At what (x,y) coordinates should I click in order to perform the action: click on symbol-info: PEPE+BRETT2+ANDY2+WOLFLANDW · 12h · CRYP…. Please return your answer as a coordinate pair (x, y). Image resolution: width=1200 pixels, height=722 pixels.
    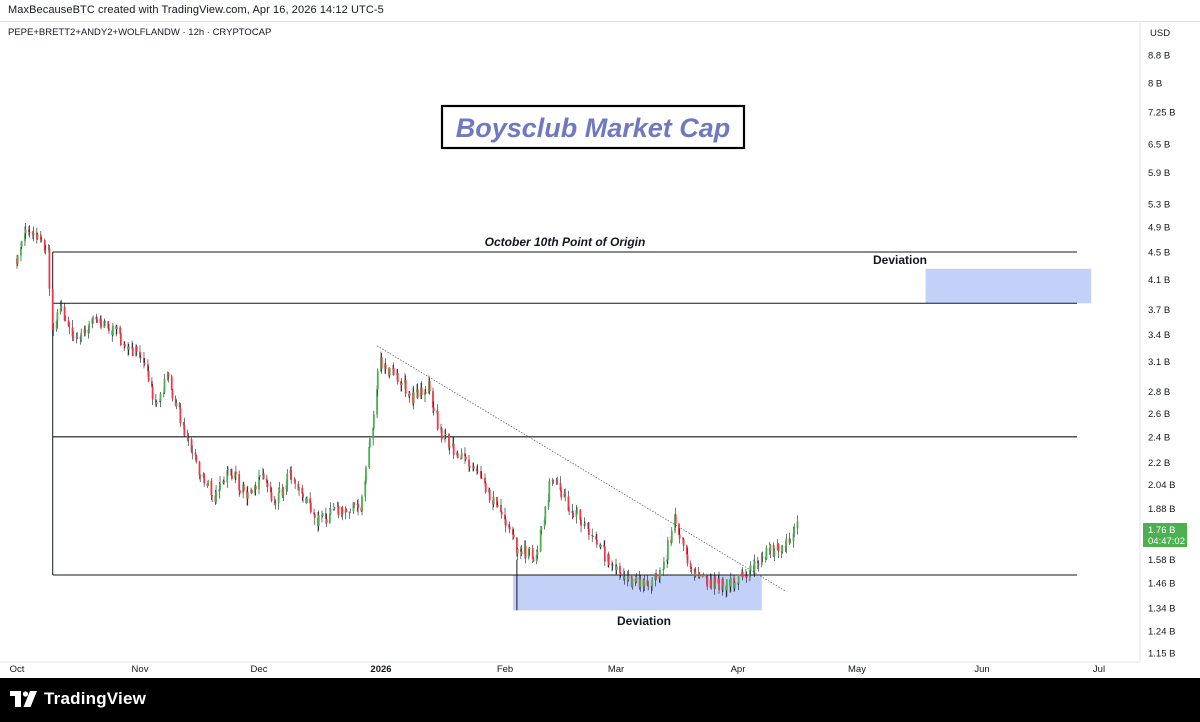
    Looking at the image, I should click on (139, 32).